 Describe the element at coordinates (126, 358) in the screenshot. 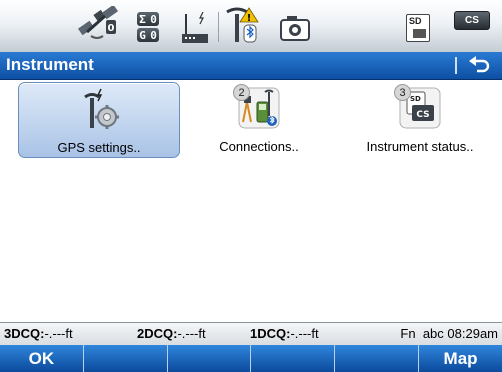

I see `softkey-f2` at that location.